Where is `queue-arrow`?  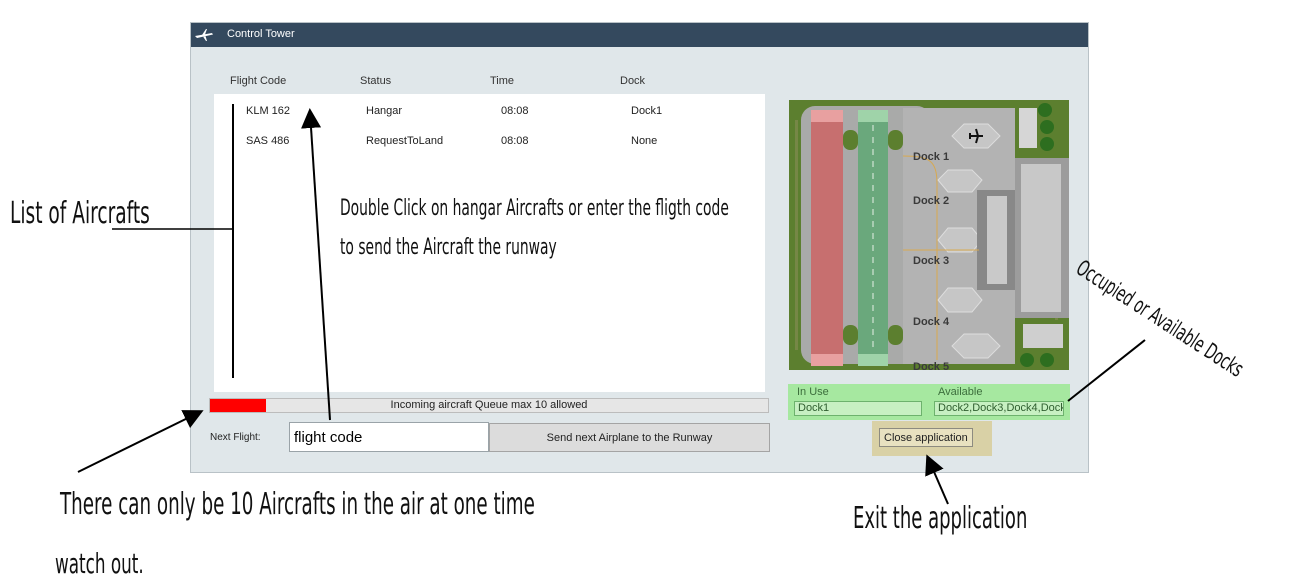
queue-arrow is located at coordinates (140, 441).